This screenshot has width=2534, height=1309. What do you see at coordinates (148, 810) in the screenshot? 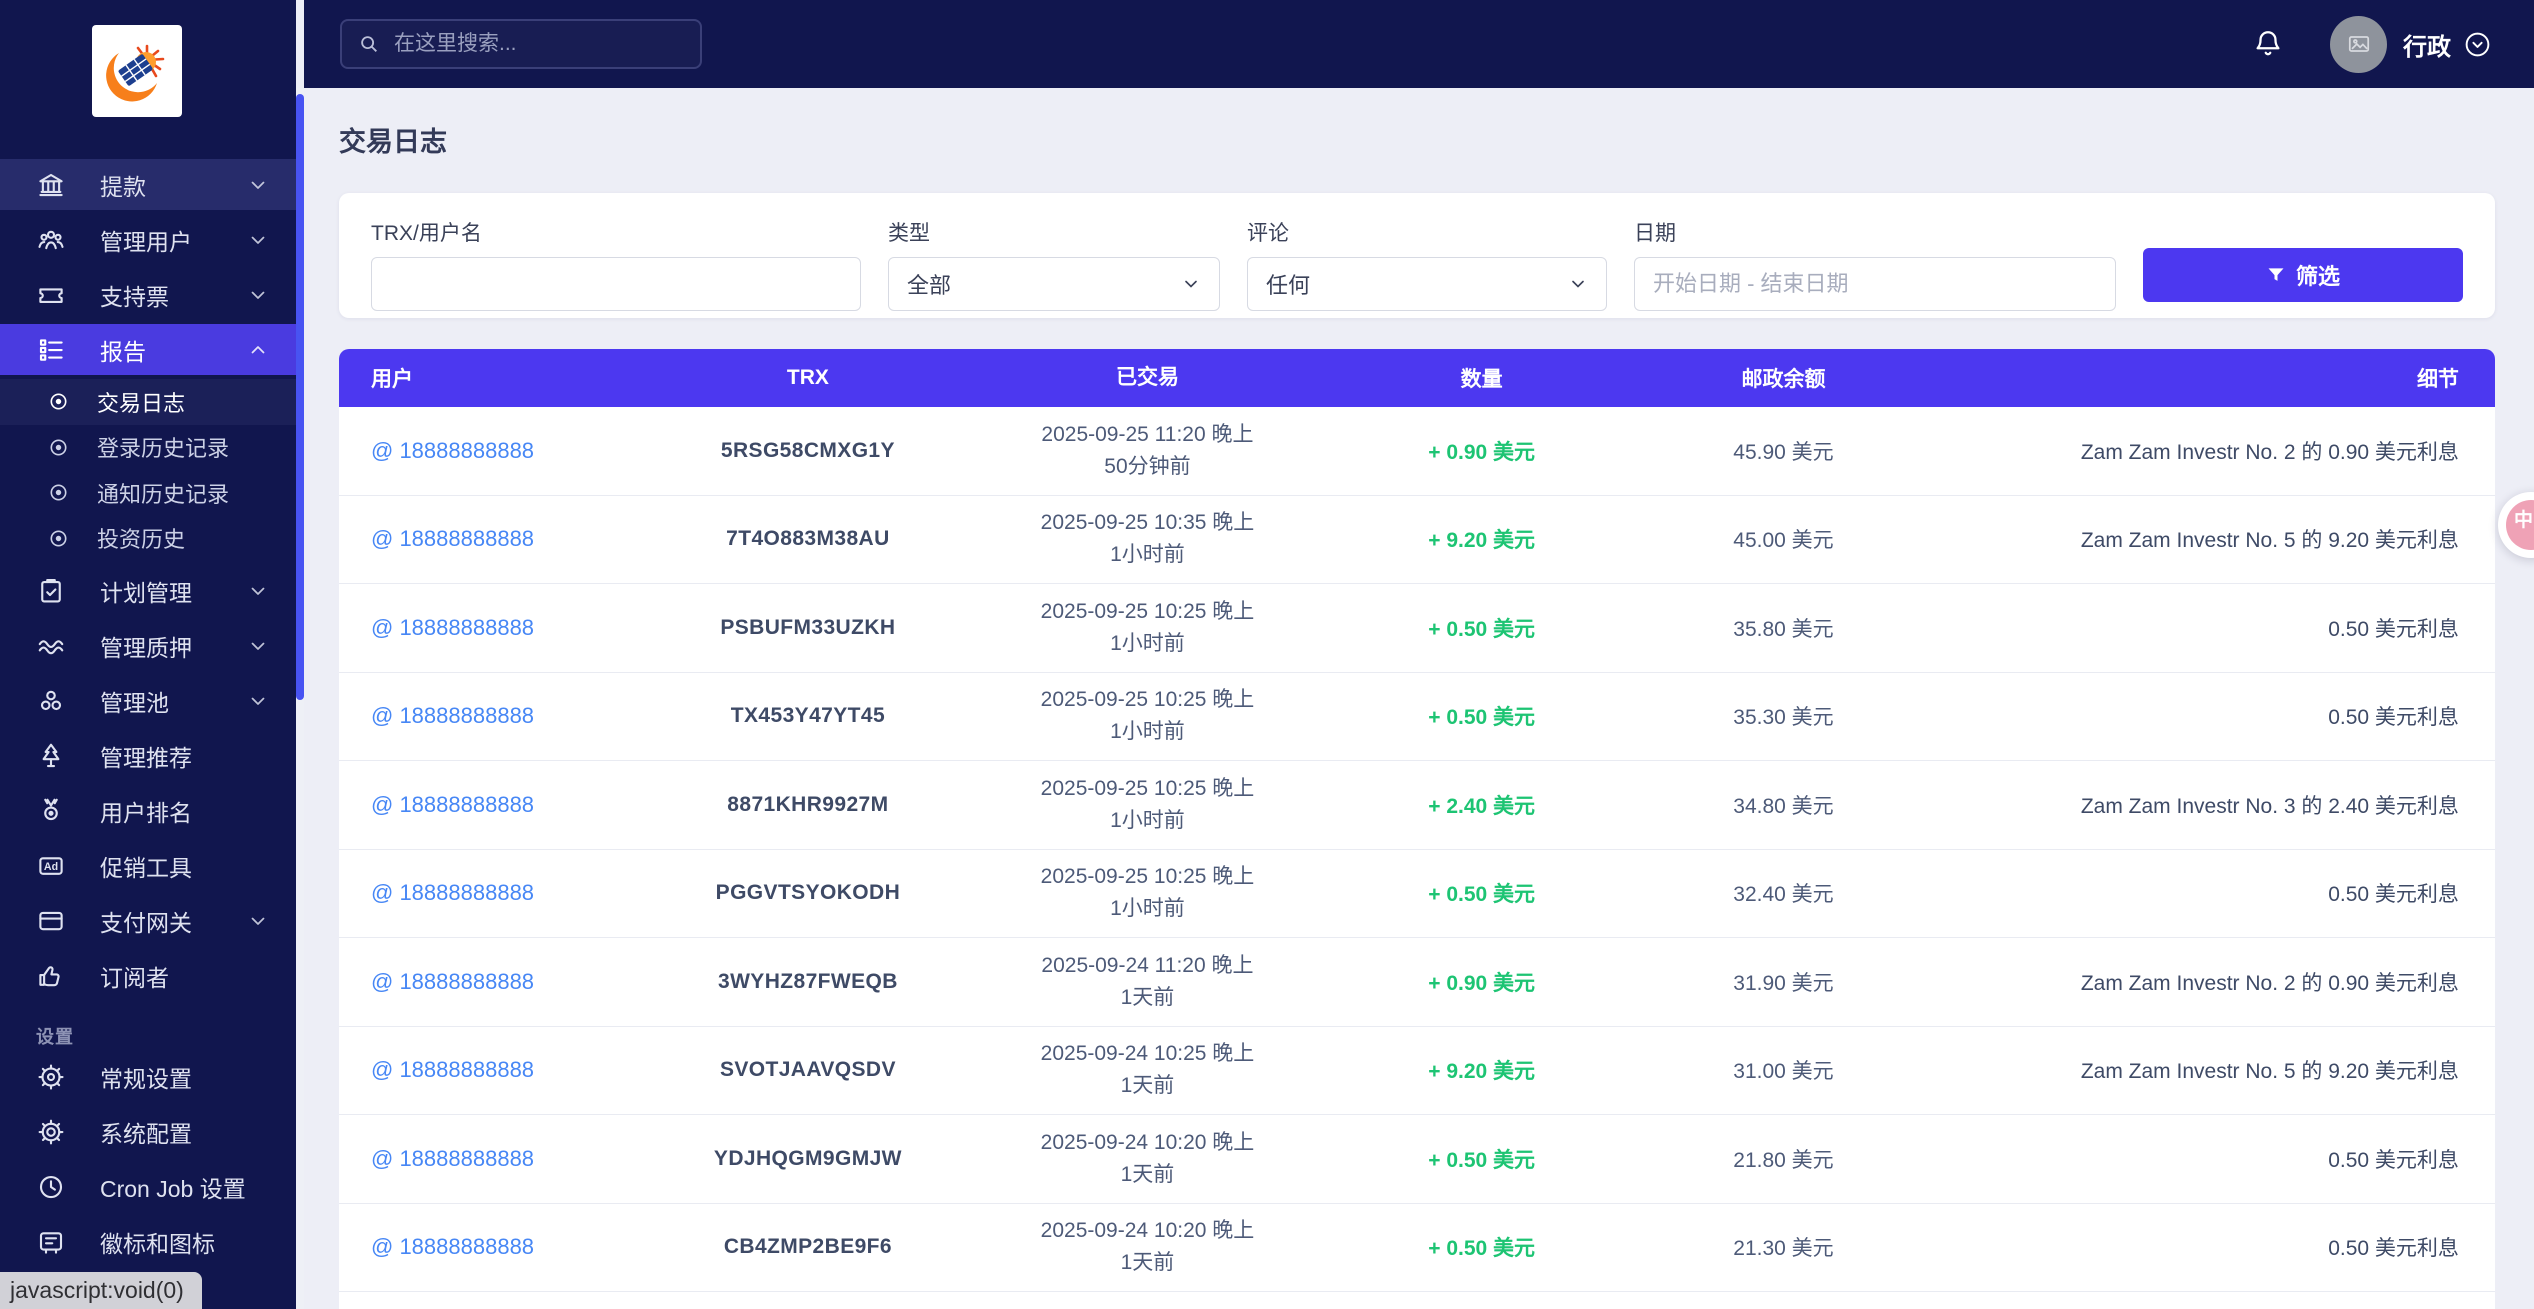
I see `sidebar-item-user-ranking: 用户排名` at bounding box center [148, 810].